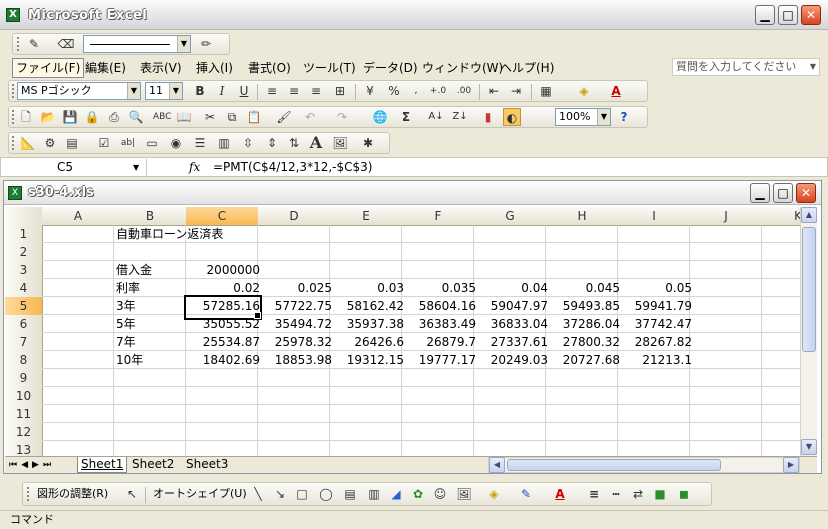 This screenshot has width=828, height=529. Describe the element at coordinates (806, 193) in the screenshot. I see `workbook-close-button: ✕` at that location.